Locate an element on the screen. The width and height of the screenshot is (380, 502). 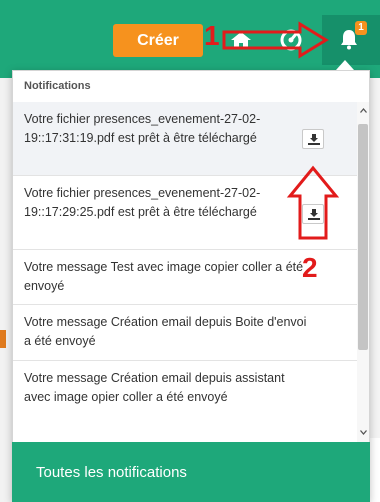
annotation-number-1: 1 is located at coordinates (212, 35).